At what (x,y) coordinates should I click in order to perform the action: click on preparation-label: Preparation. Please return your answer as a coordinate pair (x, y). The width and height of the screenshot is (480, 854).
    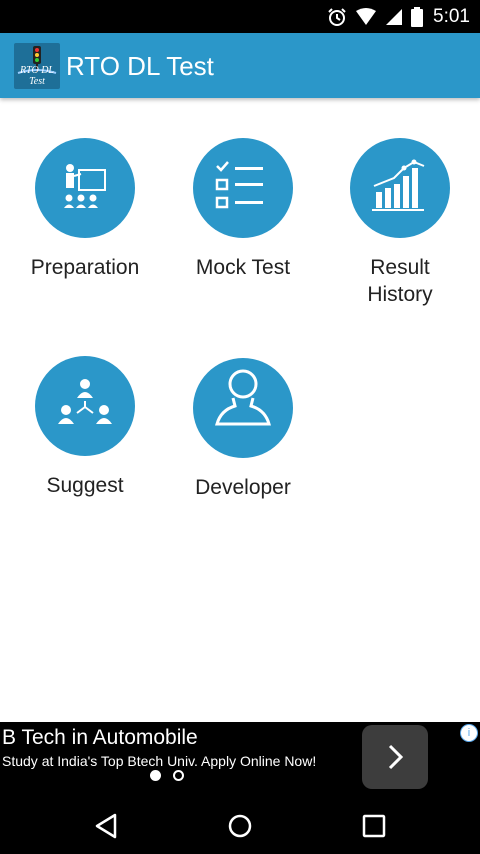
    Looking at the image, I should click on (85, 267).